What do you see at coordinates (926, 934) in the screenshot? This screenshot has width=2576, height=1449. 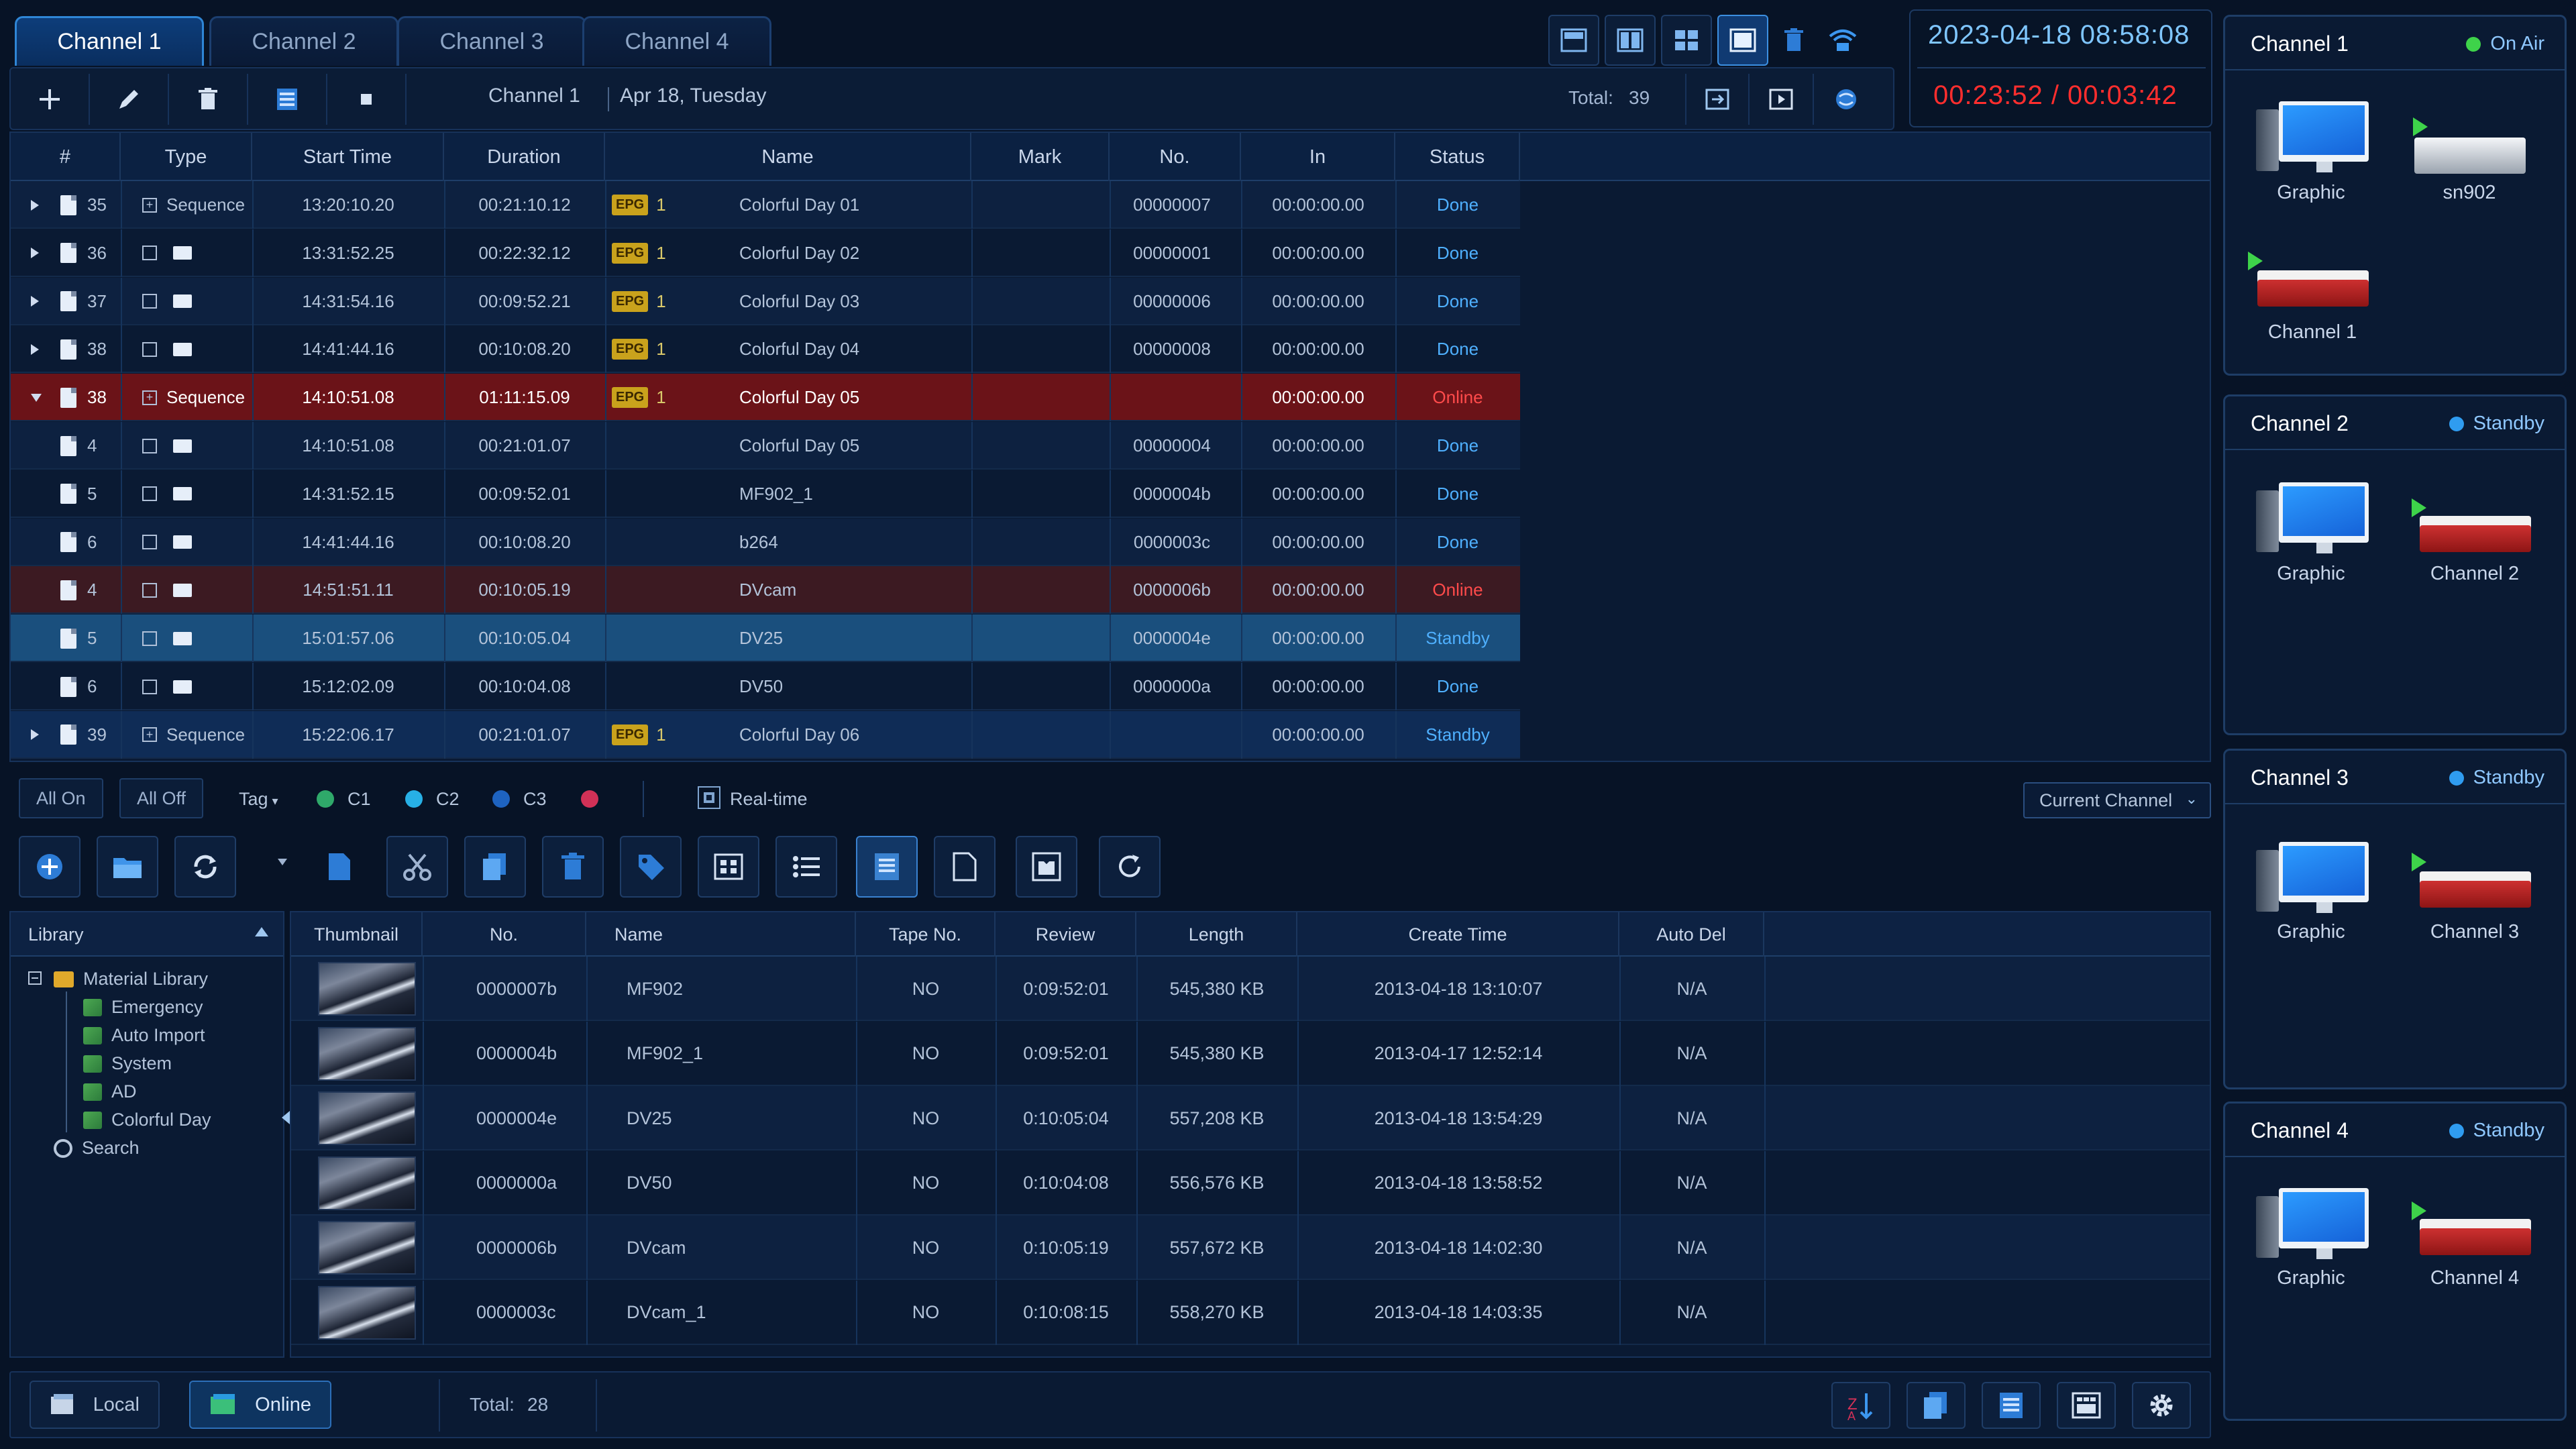 I see `col-tape-no: Tape No.` at bounding box center [926, 934].